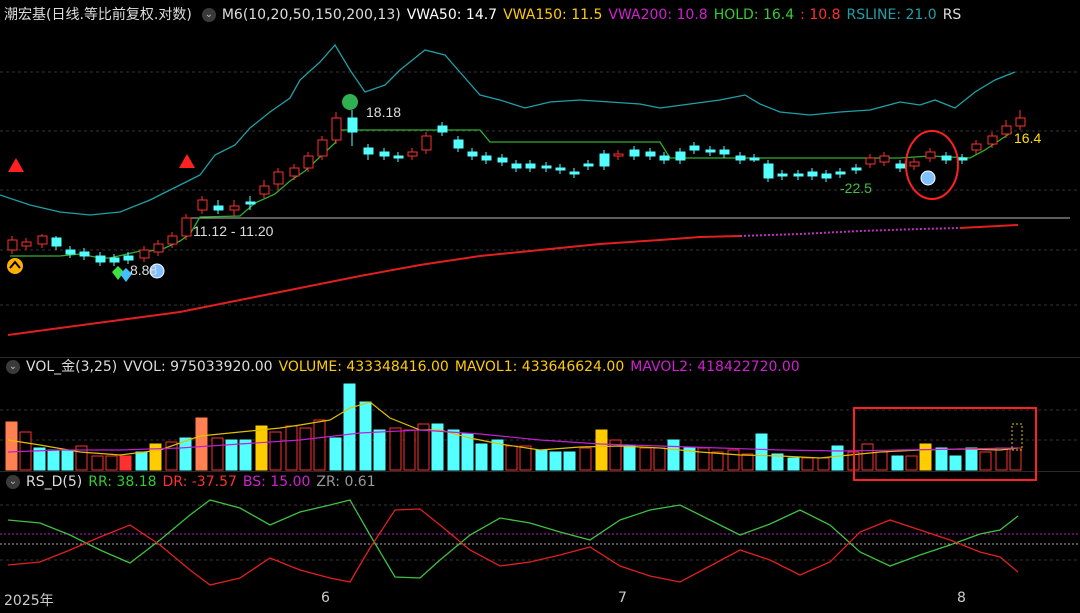 This screenshot has width=1080, height=613. Describe the element at coordinates (850, 232) in the screenshot. I see `long-ma-dotted` at that location.